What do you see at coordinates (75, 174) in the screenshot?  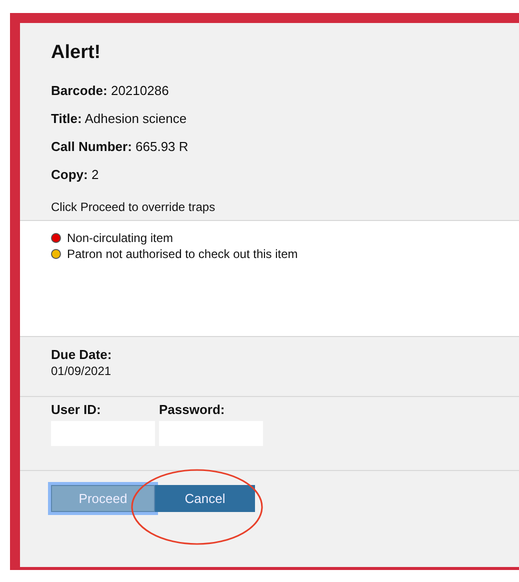 I see `detail-text: Copy: 2` at bounding box center [75, 174].